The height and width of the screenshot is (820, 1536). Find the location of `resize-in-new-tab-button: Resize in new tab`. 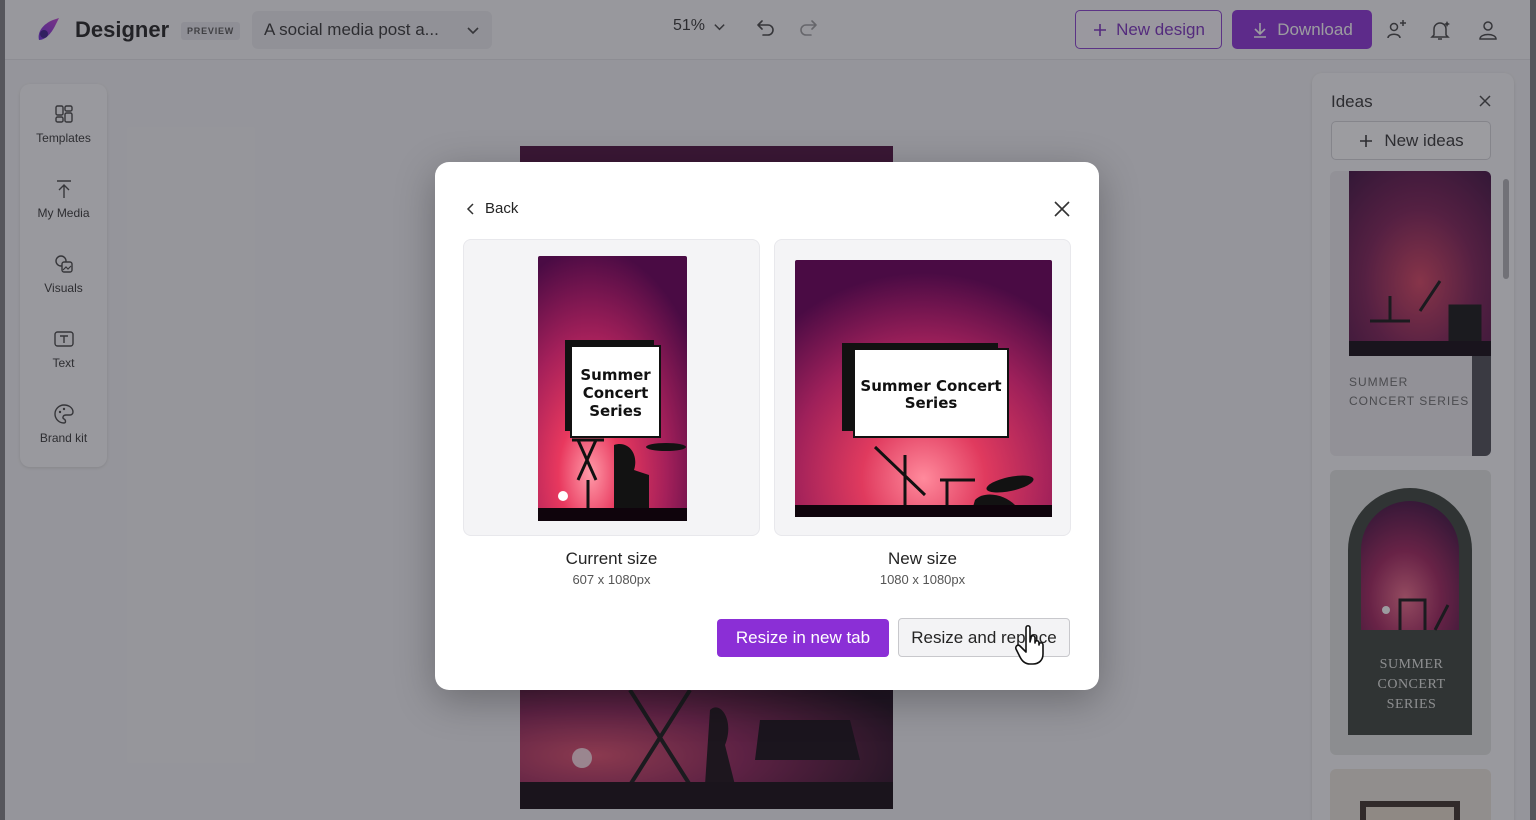

resize-in-new-tab-button: Resize in new tab is located at coordinates (803, 638).